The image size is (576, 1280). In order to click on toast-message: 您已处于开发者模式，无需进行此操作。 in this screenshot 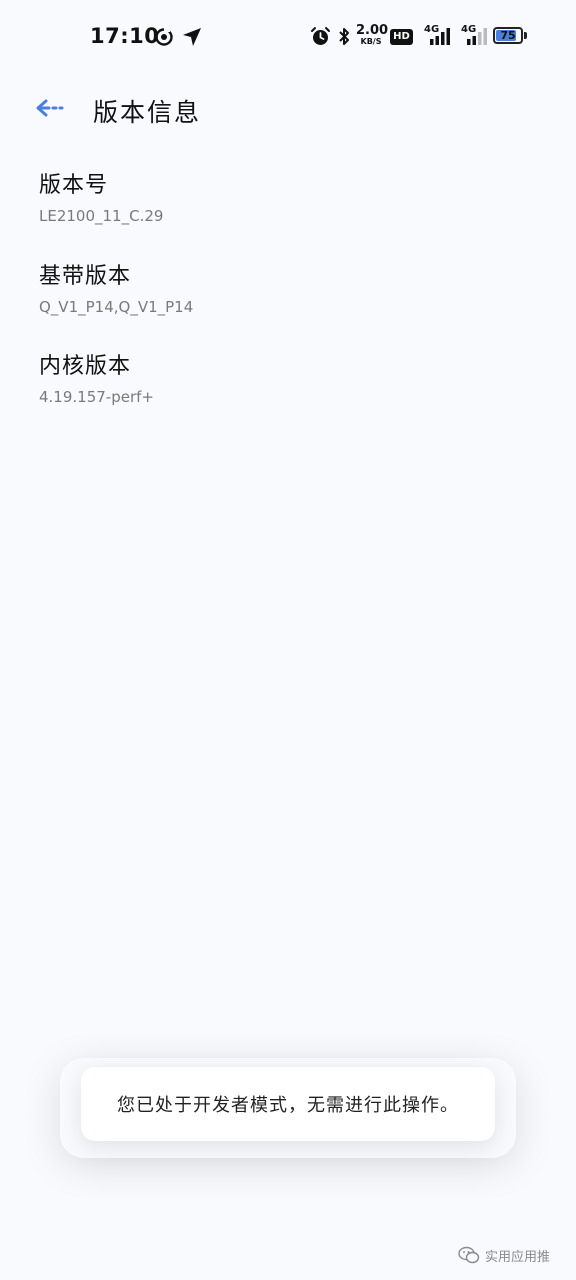, I will do `click(288, 1105)`.